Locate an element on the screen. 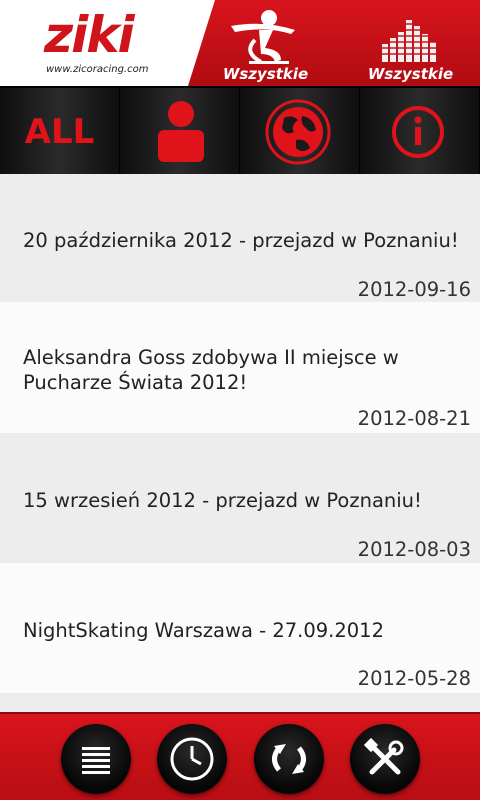 This screenshot has height=800, width=480. filter-level-label: Wszystkie is located at coordinates (410, 74).